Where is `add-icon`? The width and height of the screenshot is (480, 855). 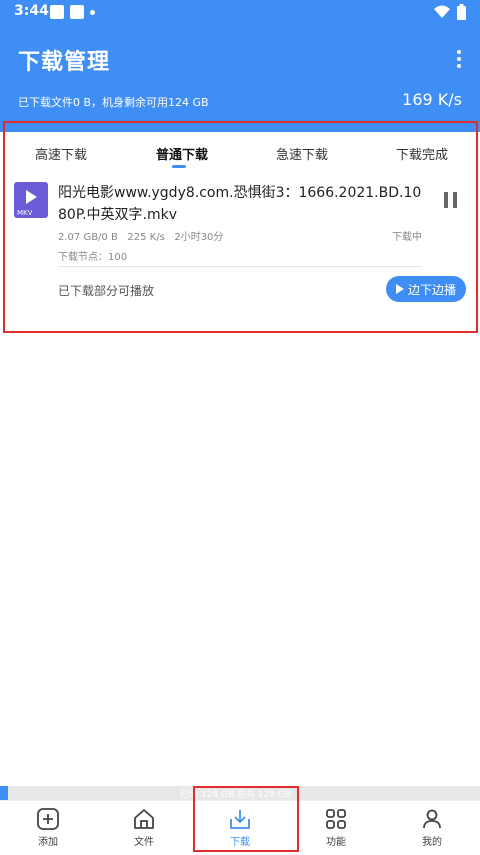
add-icon is located at coordinates (48, 819).